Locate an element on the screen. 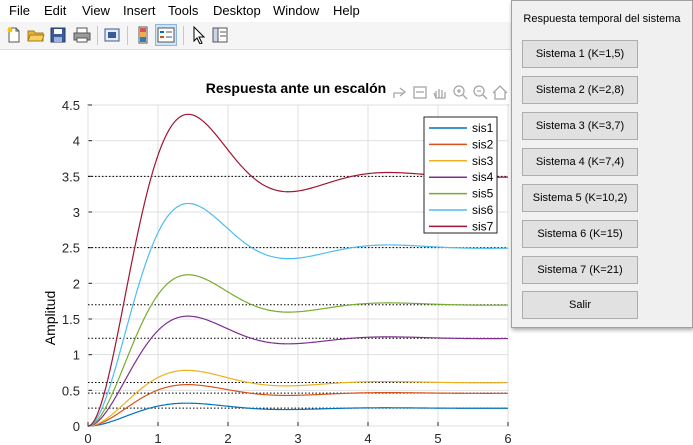 This screenshot has height=445, width=693. panel-title: Respuesta temporal del sistema is located at coordinates (602, 19).